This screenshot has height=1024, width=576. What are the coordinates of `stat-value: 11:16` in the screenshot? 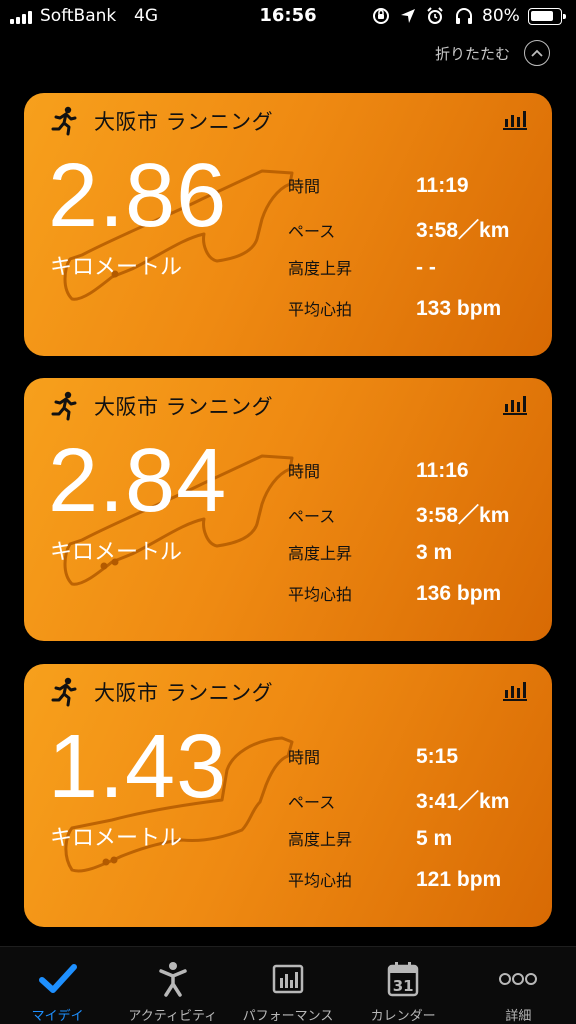 It's located at (442, 470).